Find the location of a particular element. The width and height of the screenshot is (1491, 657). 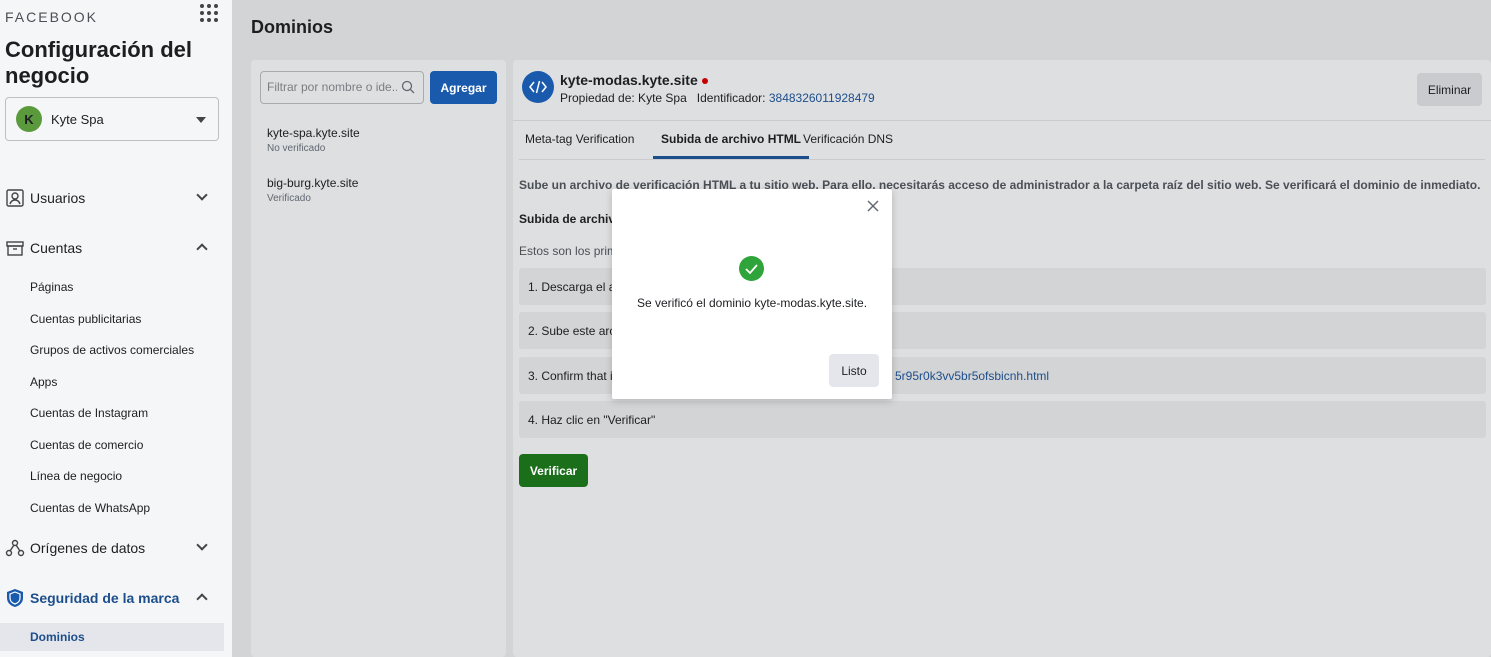

done-button: Listo is located at coordinates (854, 370).